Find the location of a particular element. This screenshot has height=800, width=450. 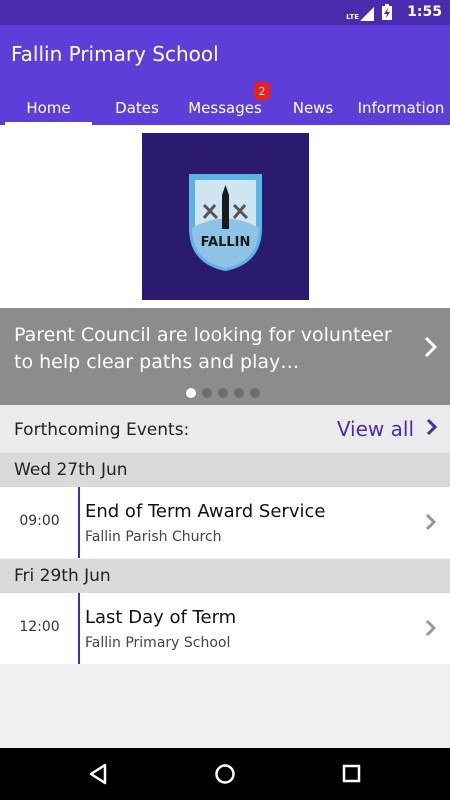

event-location: Fallin Parish Church is located at coordinates (153, 537).